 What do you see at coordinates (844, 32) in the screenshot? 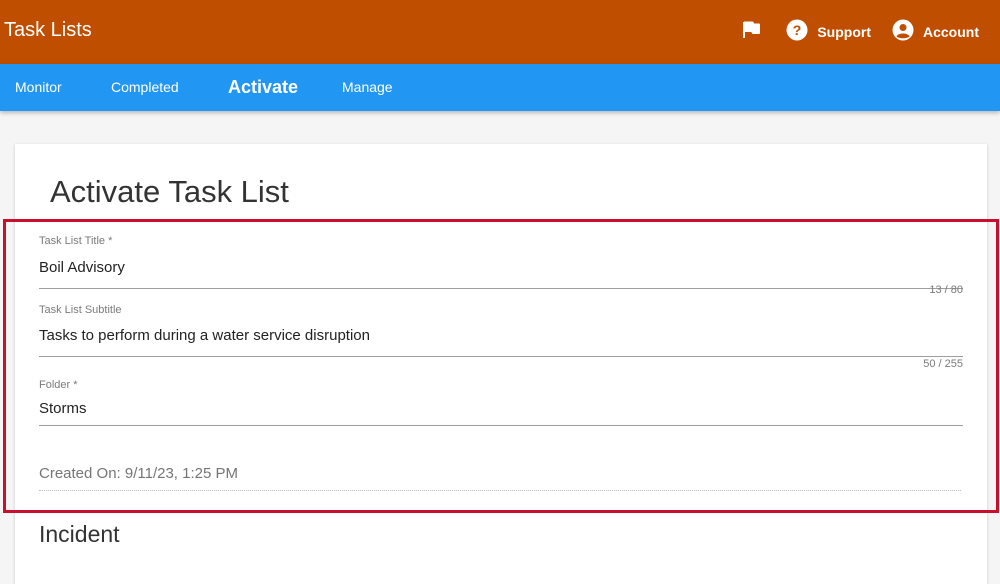
I see `support-label: Support` at bounding box center [844, 32].